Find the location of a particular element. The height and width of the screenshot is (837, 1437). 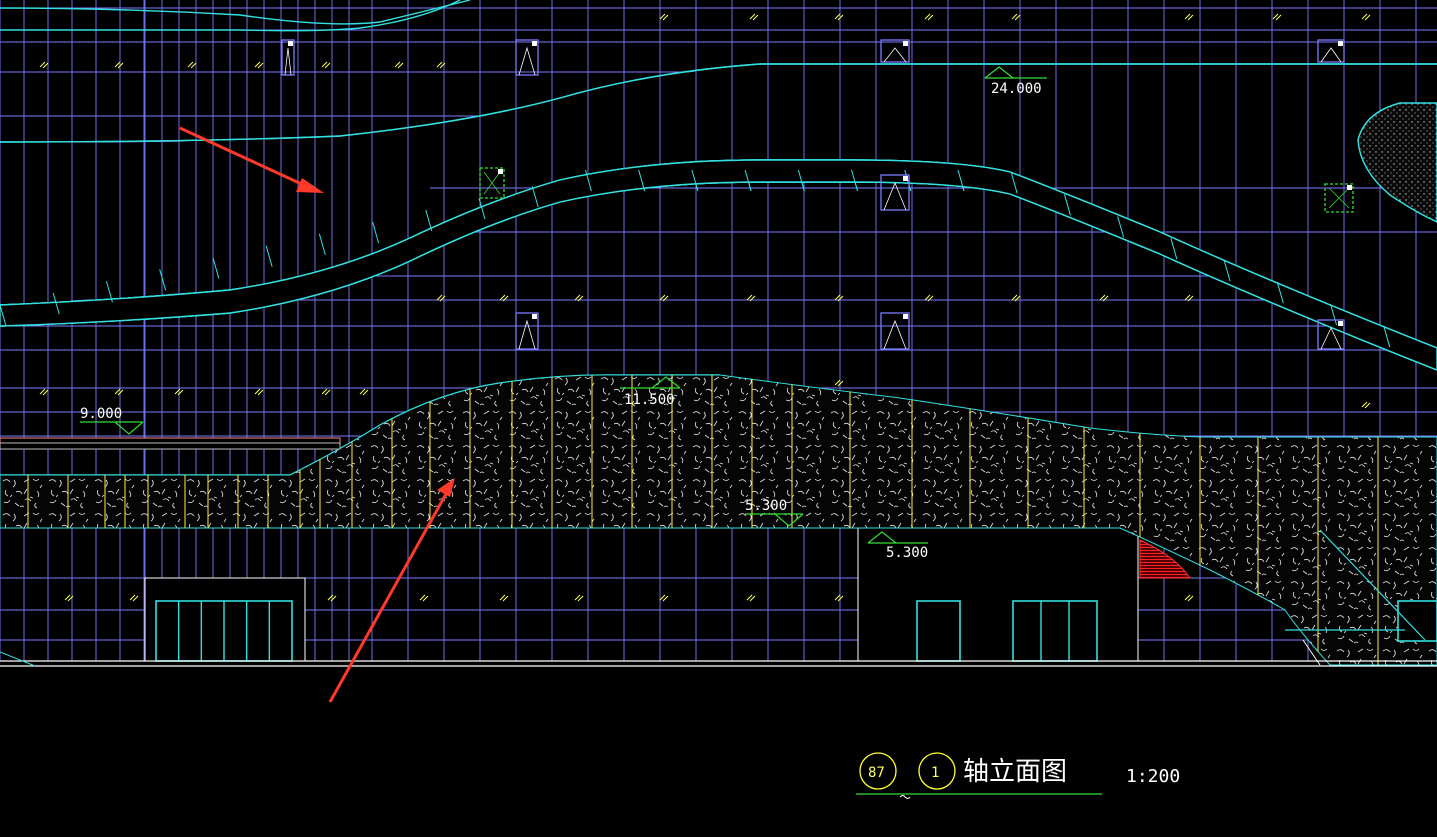

elevation-label: 24.000 is located at coordinates (1016, 89).